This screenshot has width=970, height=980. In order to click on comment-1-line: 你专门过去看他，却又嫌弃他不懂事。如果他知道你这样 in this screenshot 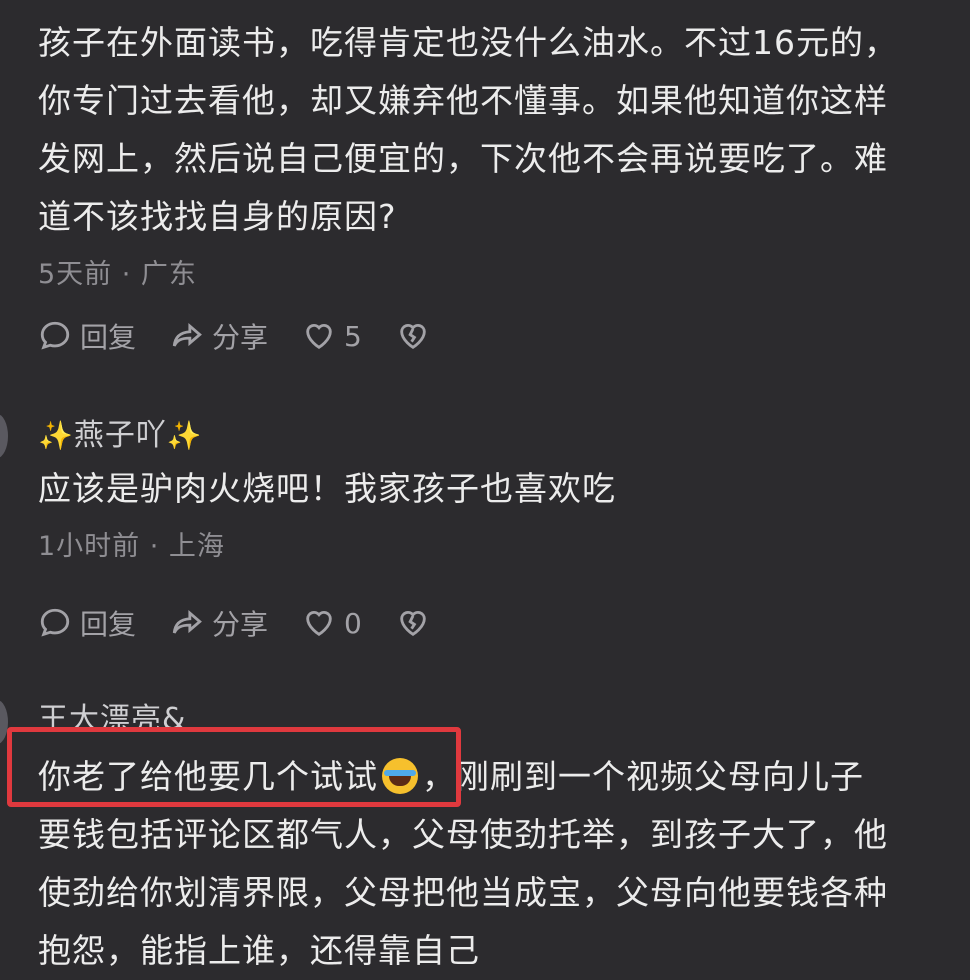, I will do `click(463, 100)`.